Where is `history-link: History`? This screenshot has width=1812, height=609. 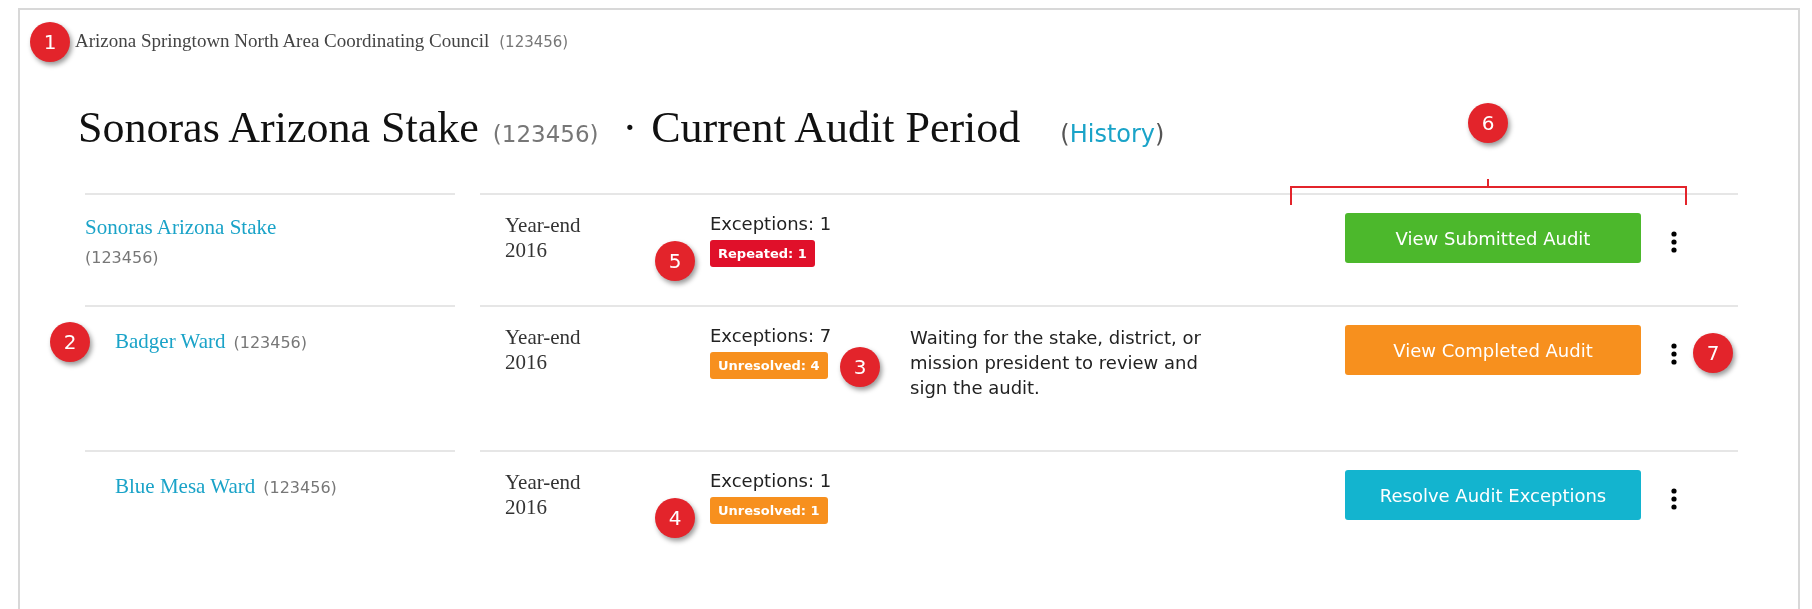 history-link: History is located at coordinates (1112, 134).